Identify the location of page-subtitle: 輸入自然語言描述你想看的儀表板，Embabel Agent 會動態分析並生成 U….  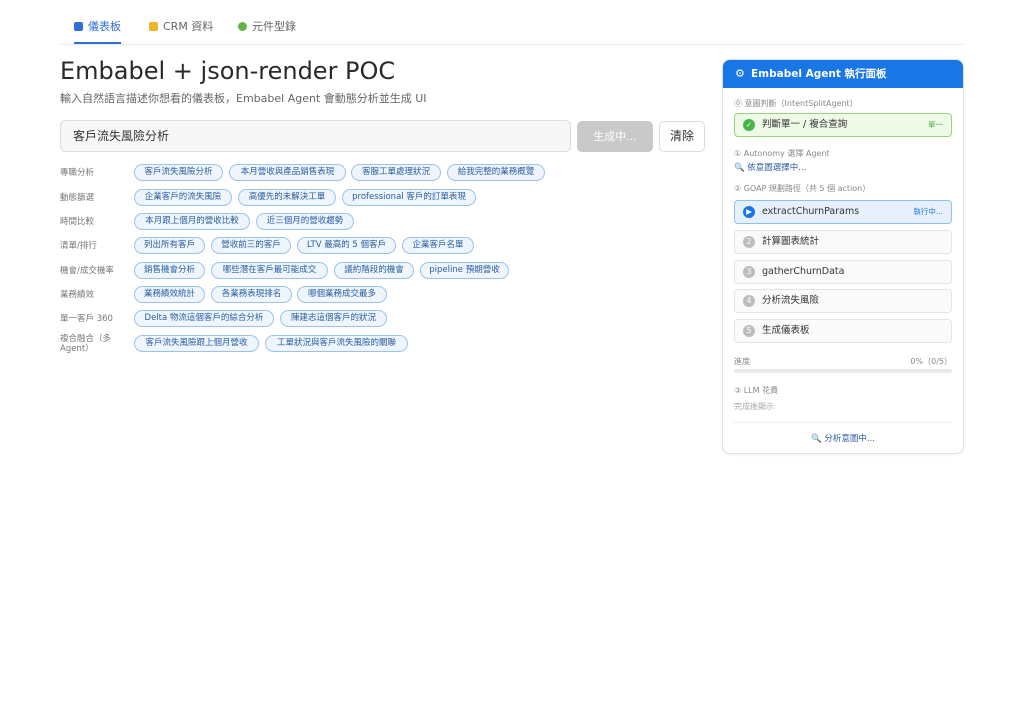
(243, 98).